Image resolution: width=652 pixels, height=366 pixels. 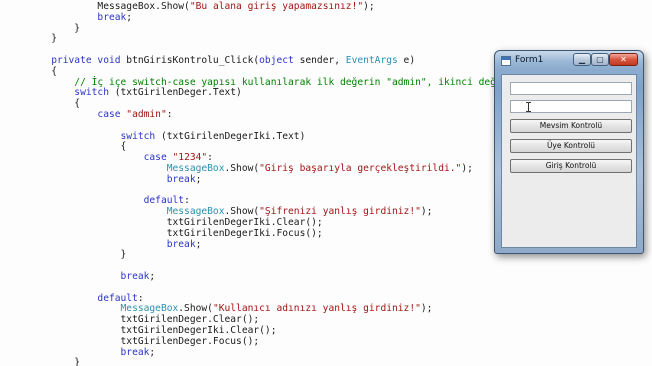 I want to click on code-token: sender,, so click(x=319, y=60).